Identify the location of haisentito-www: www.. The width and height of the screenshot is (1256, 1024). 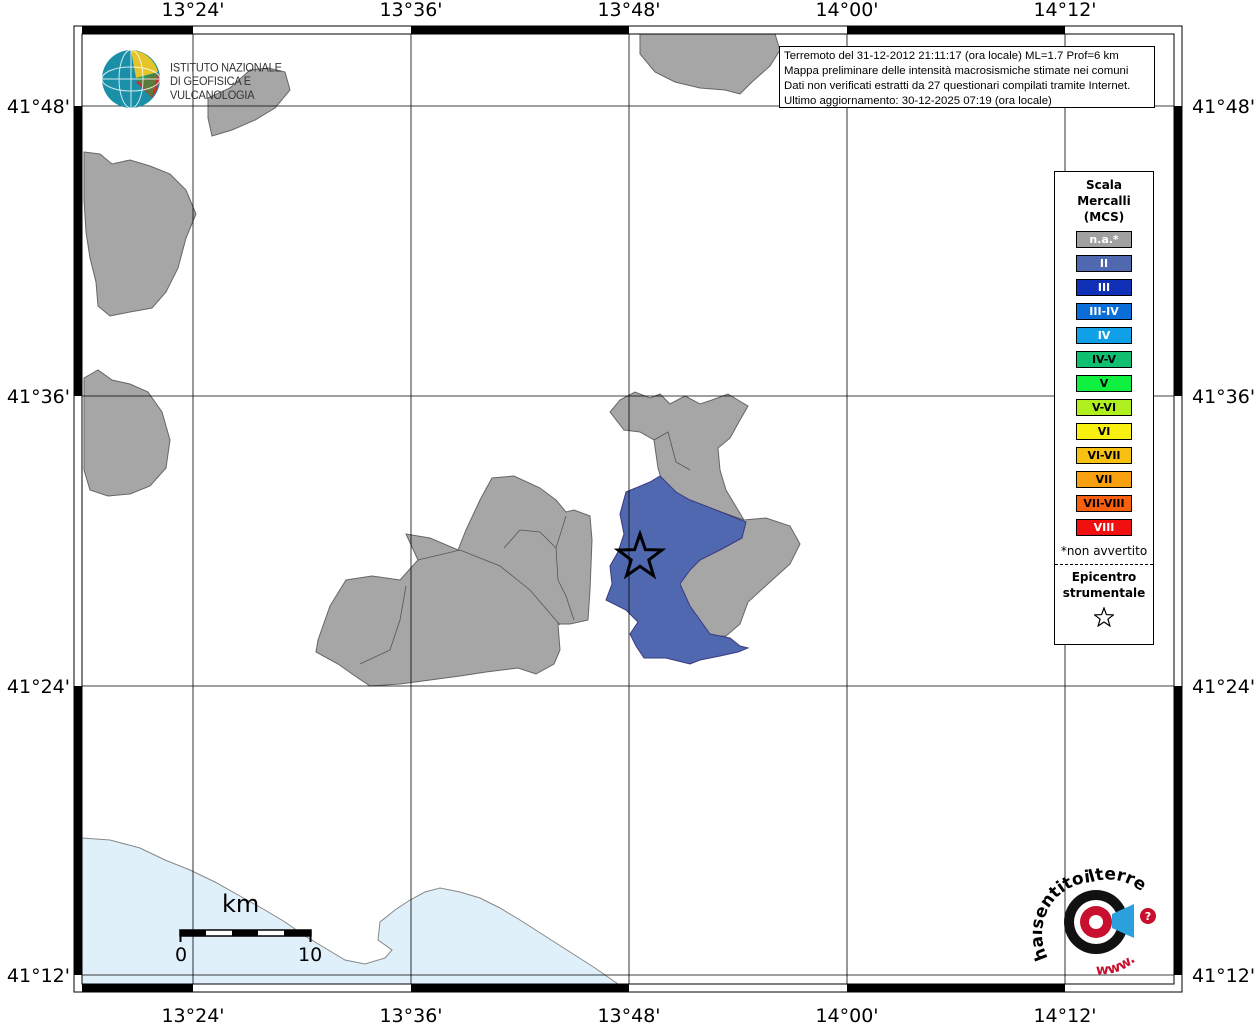
(1117, 964).